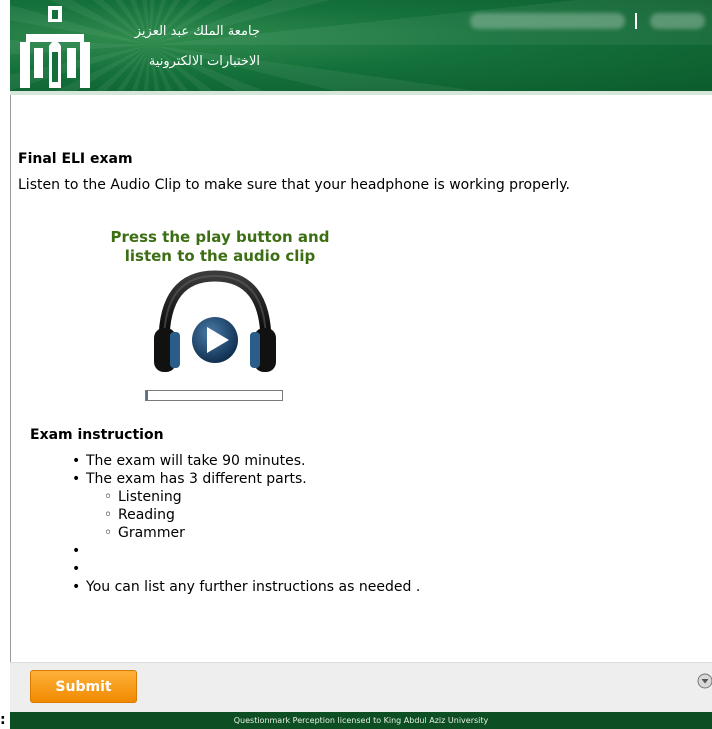 Image resolution: width=712 pixels, height=729 pixels. What do you see at coordinates (97, 435) in the screenshot?
I see `instructions-heading: Exam instruction` at bounding box center [97, 435].